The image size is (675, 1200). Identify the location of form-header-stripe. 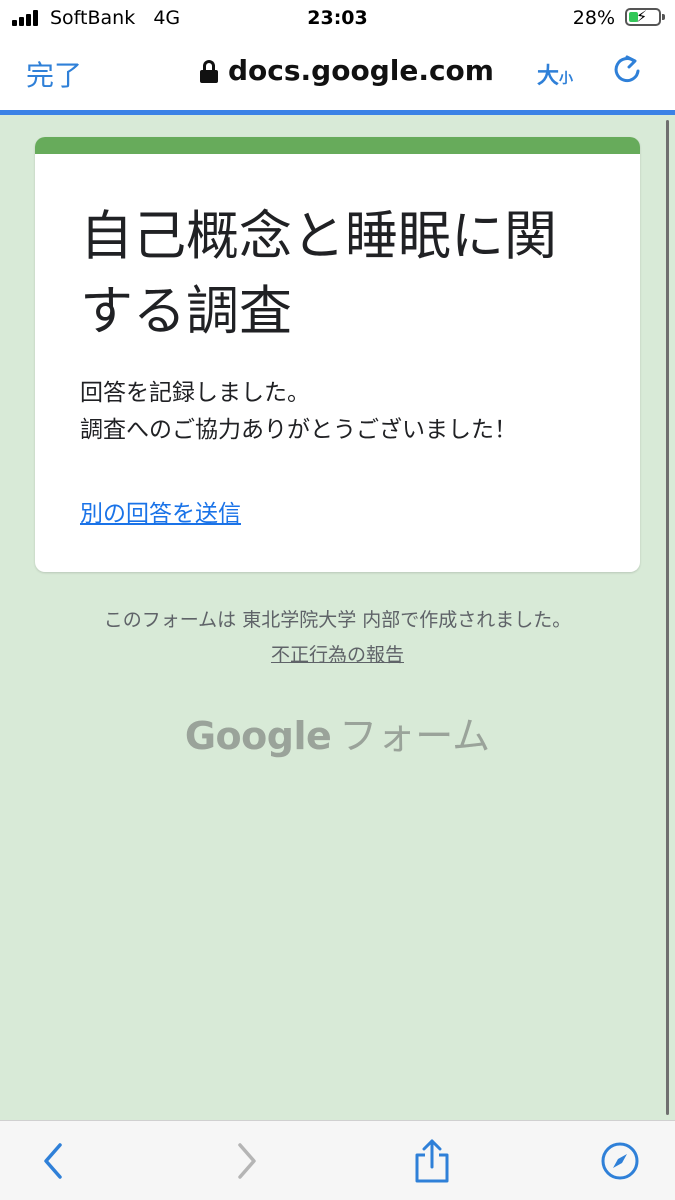
(337, 145).